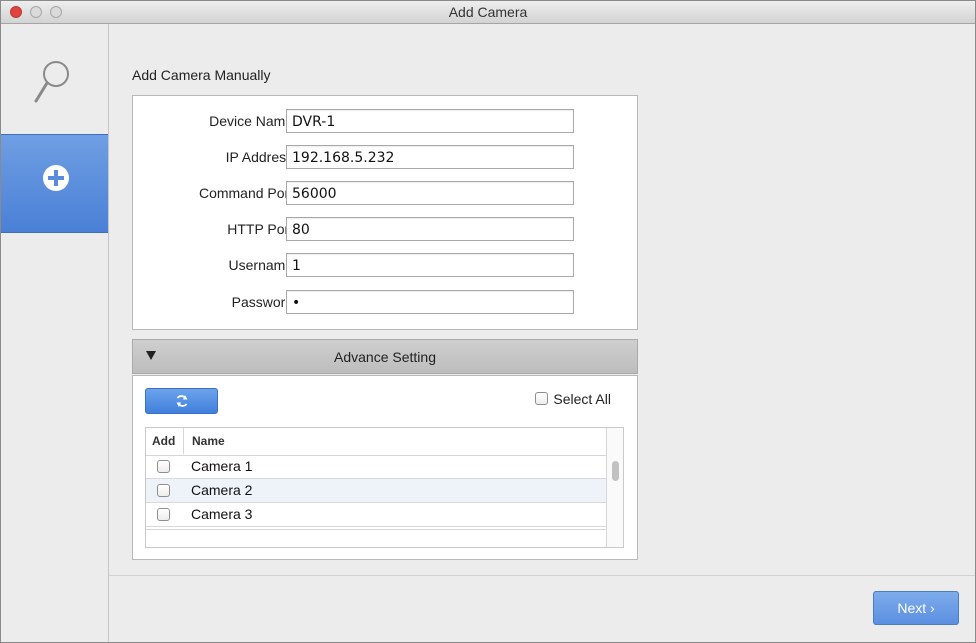 Image resolution: width=976 pixels, height=643 pixels. I want to click on password-row: Password:, so click(385, 303).